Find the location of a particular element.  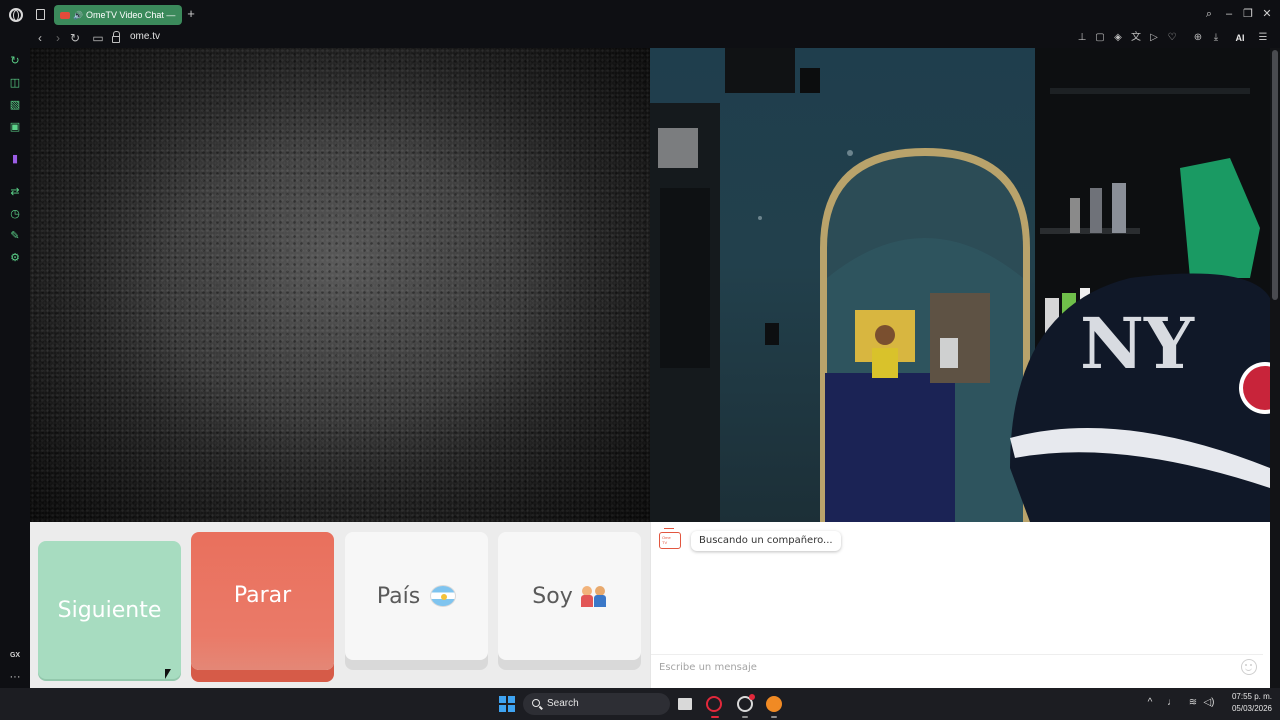

translate-icon: 文 is located at coordinates (1136, 38).